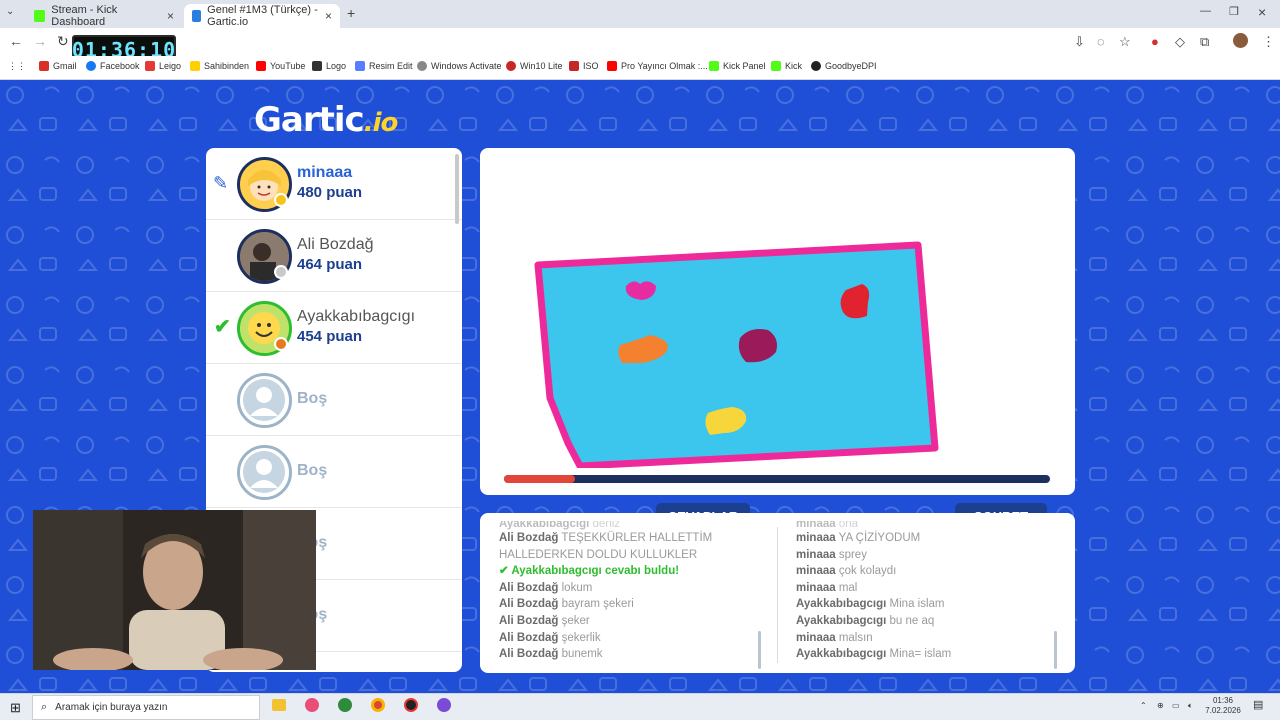  I want to click on bookmark-youtube: YouTube, so click(280, 66).